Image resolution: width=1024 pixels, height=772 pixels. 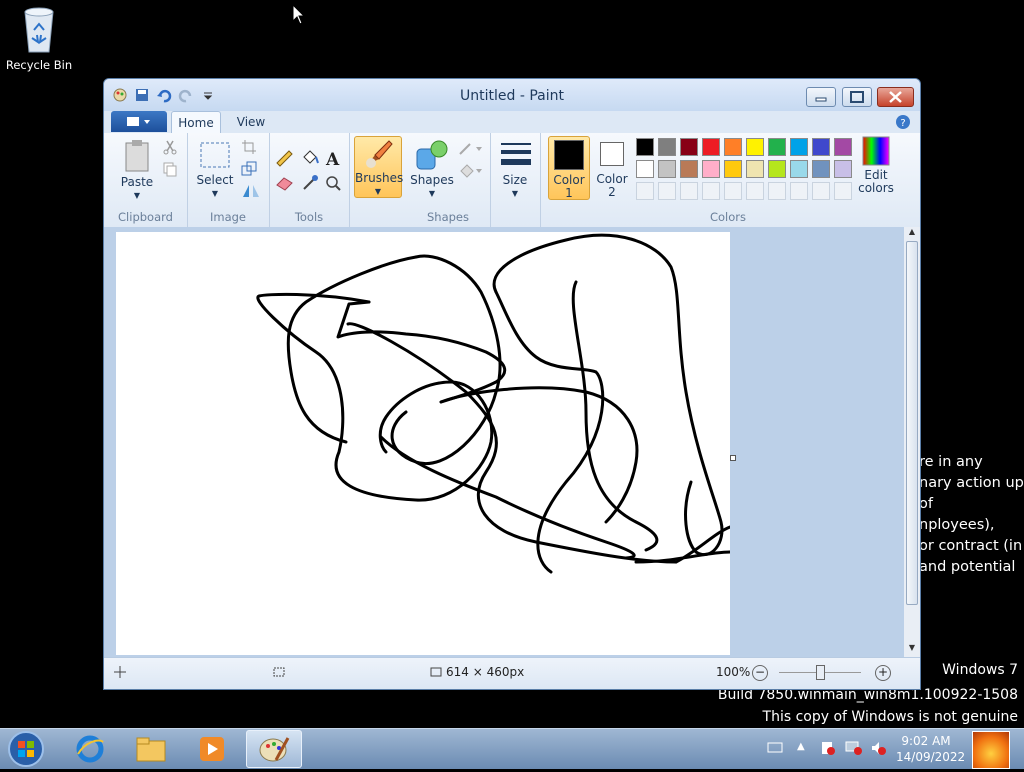 I want to click on explorer-taskbar, so click(x=151, y=749).